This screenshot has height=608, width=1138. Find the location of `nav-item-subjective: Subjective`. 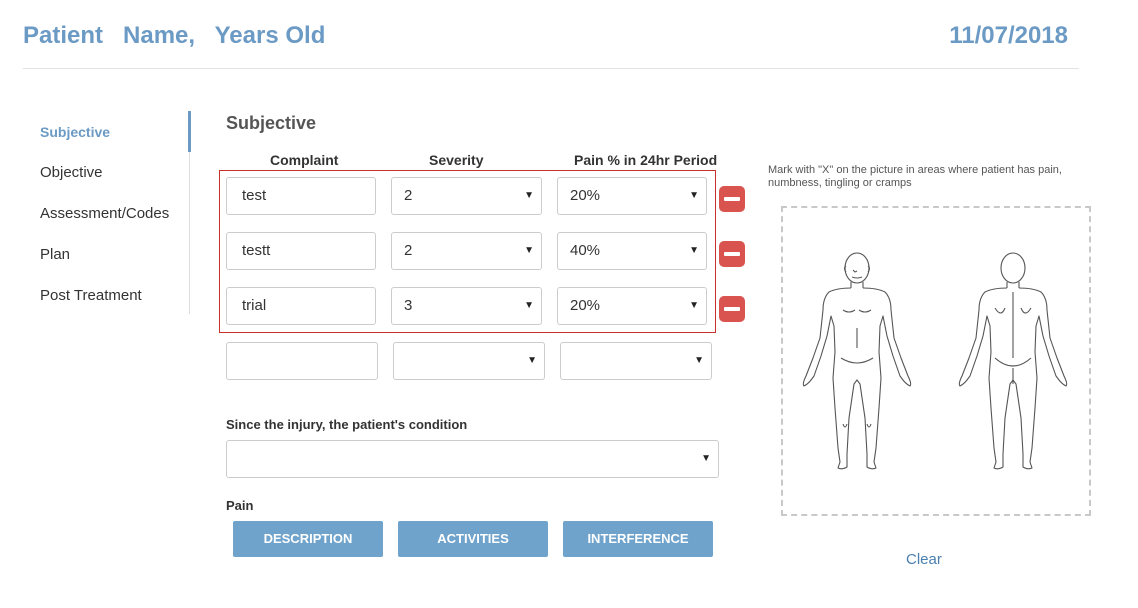

nav-item-subjective: Subjective is located at coordinates (115, 132).